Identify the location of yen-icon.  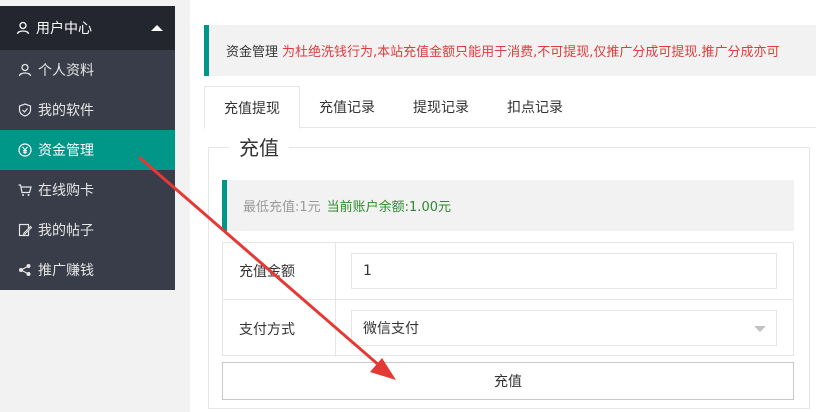
(25, 150).